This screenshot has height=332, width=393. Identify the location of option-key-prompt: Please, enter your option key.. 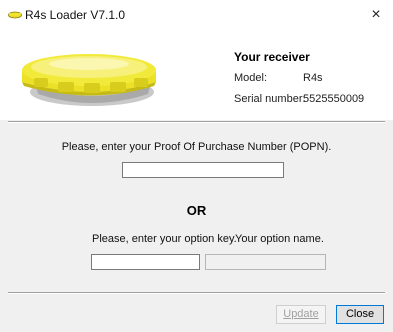
(164, 239).